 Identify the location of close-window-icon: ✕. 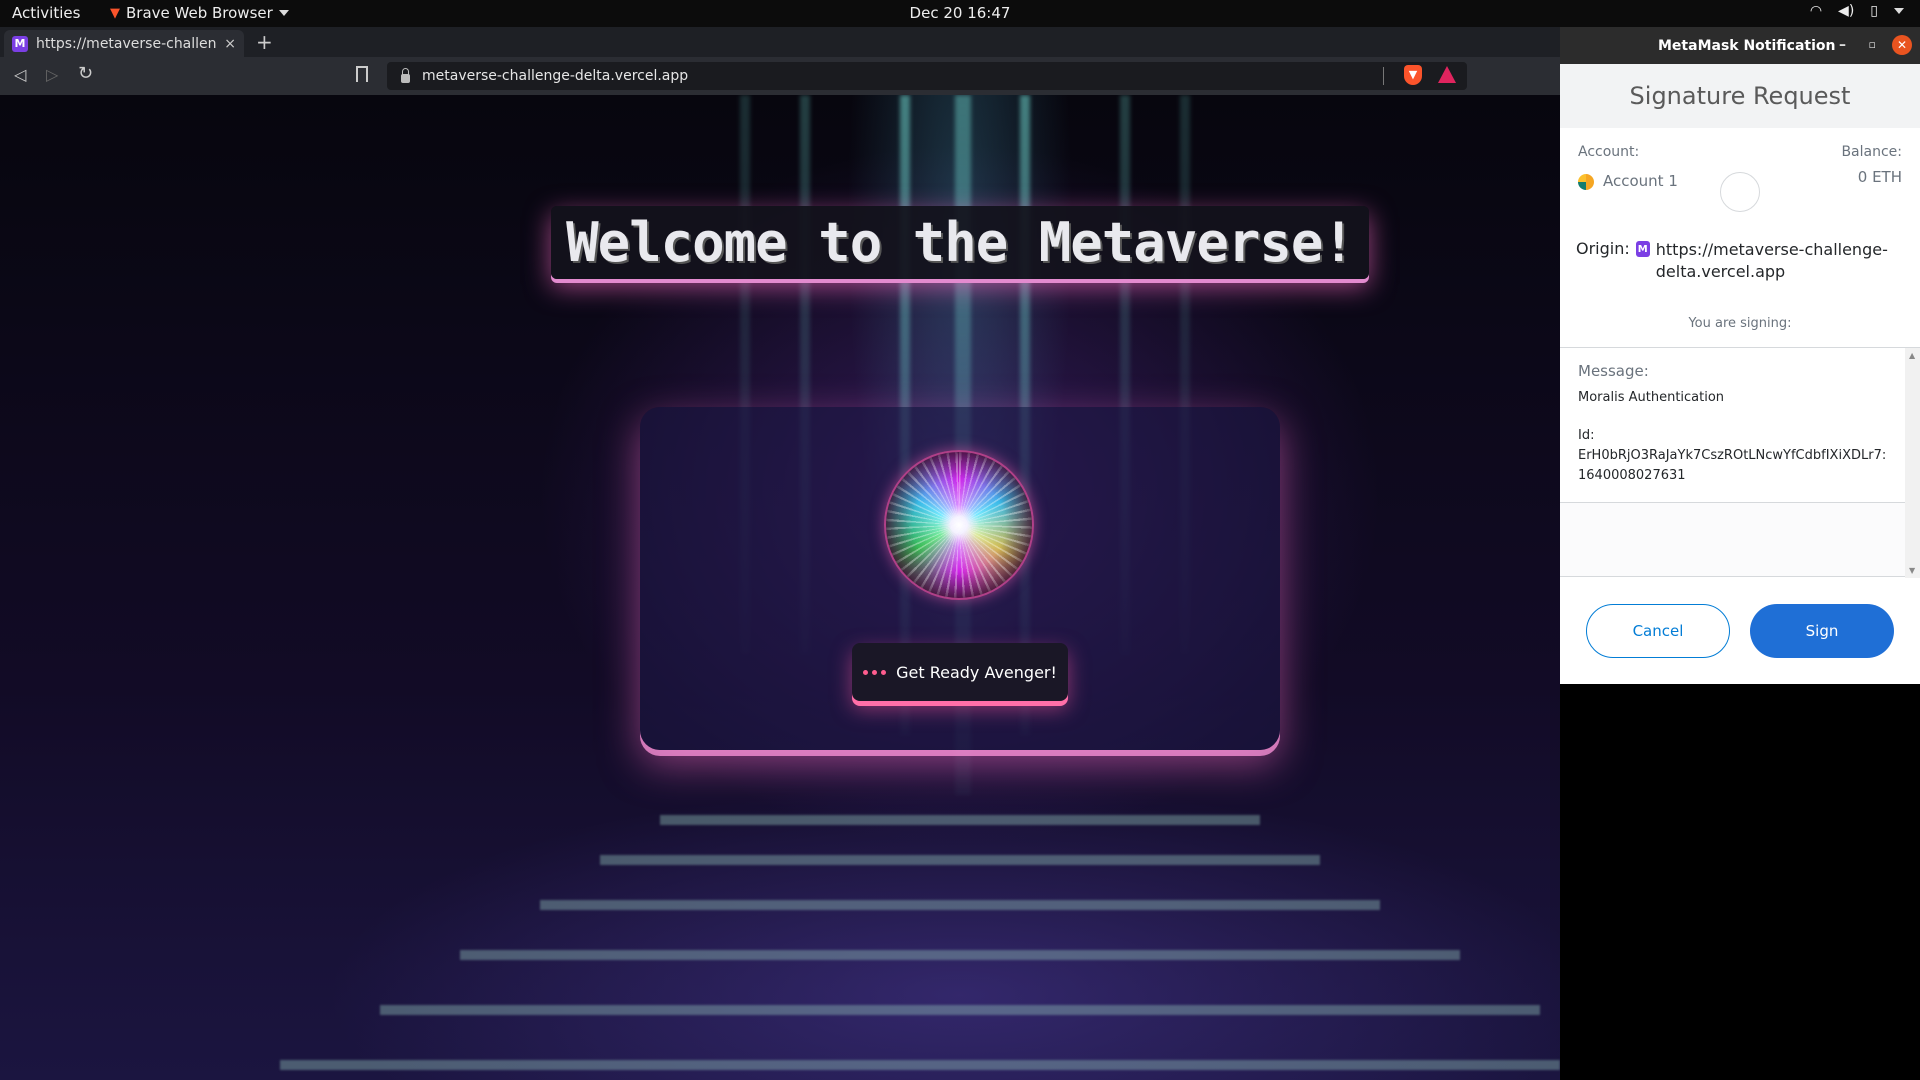
(1902, 45).